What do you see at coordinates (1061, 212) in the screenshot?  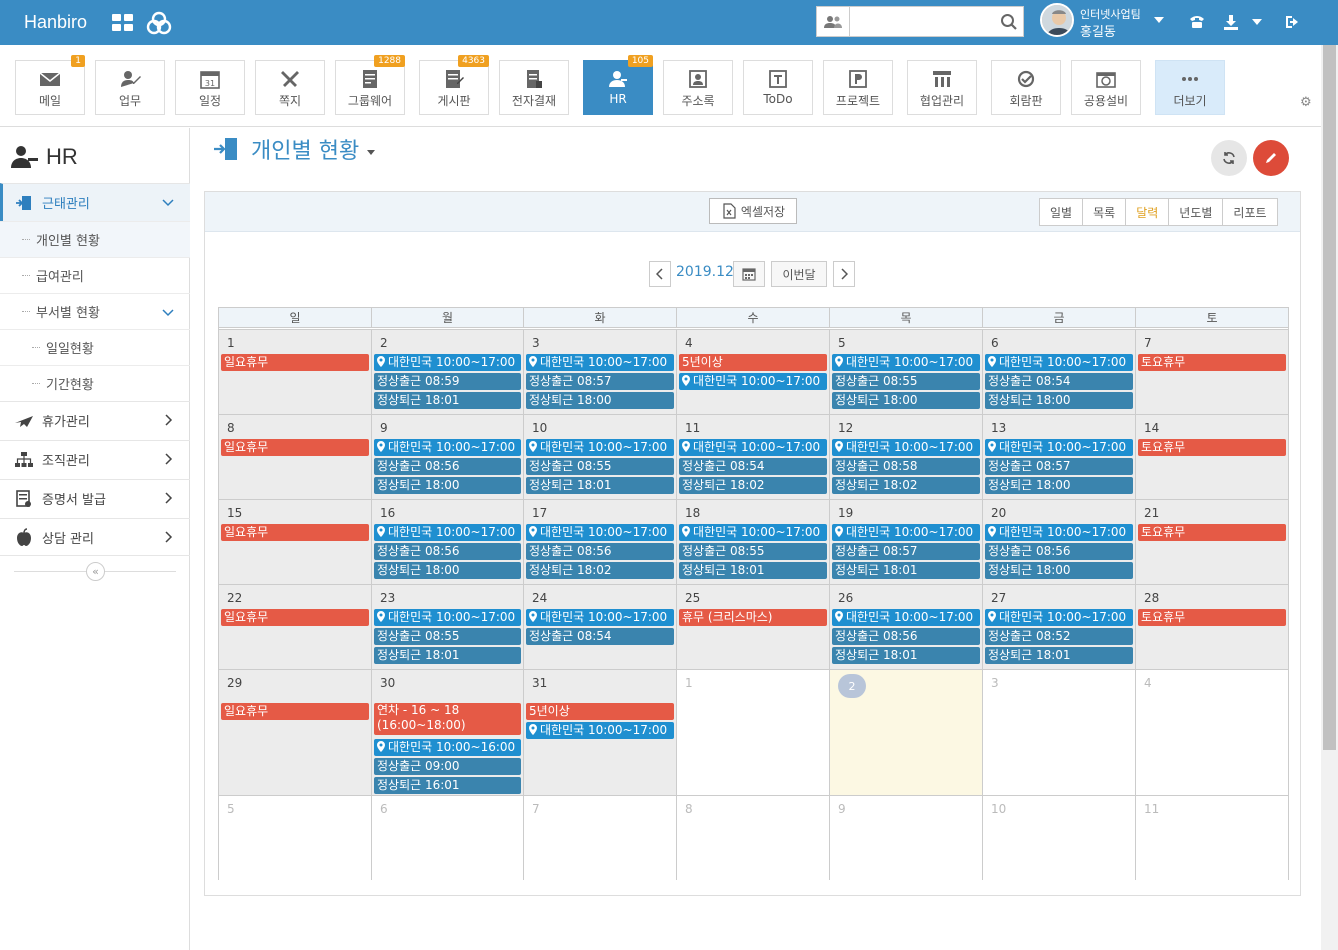 I see `tab-daily: 일별` at bounding box center [1061, 212].